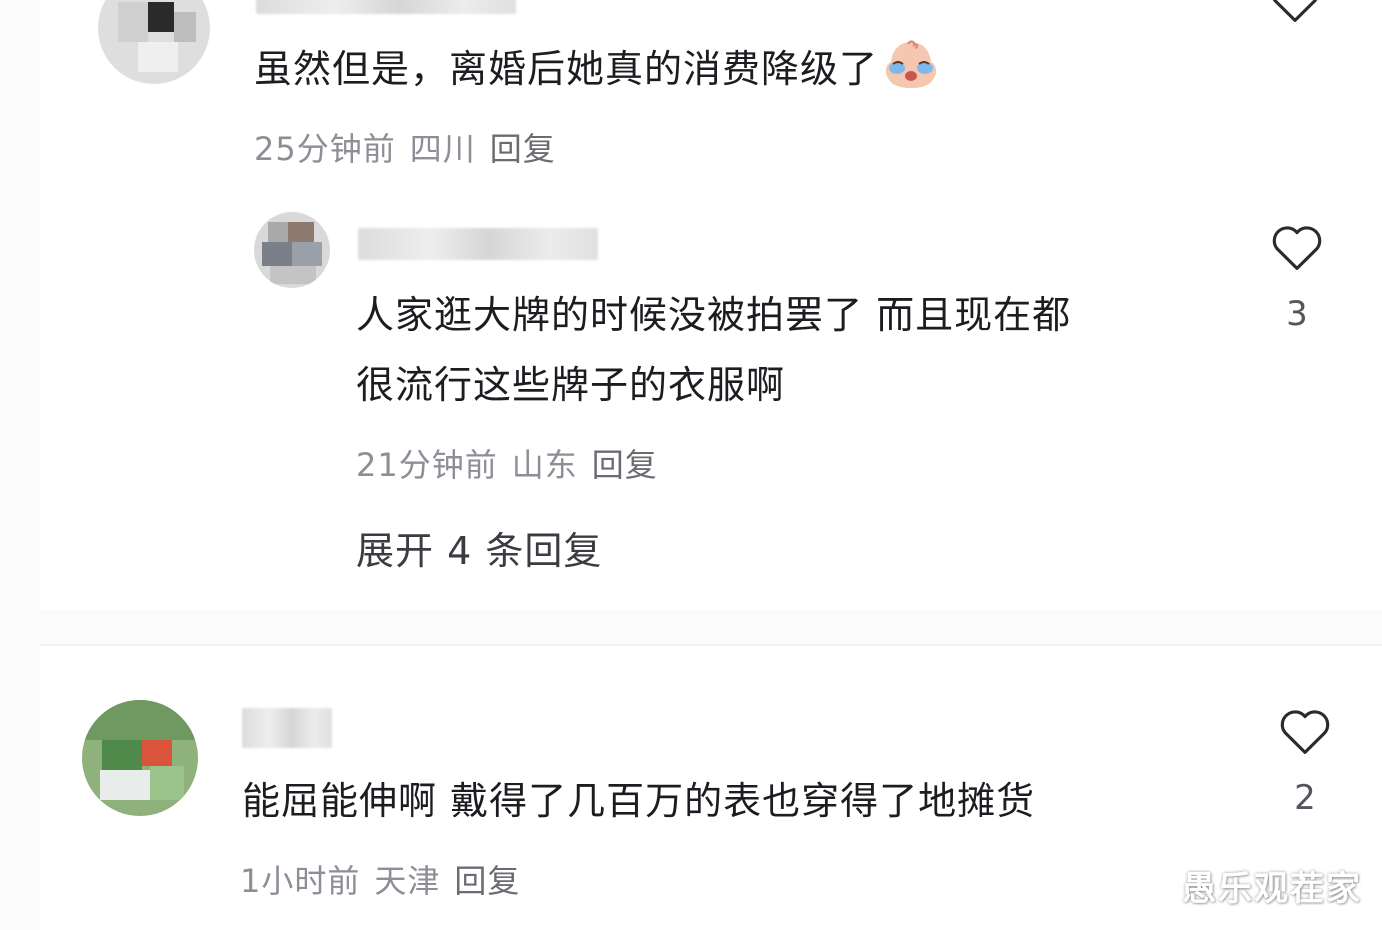 The width and height of the screenshot is (1382, 930). Describe the element at coordinates (427, 465) in the screenshot. I see `timestamp: 21分钟前` at that location.